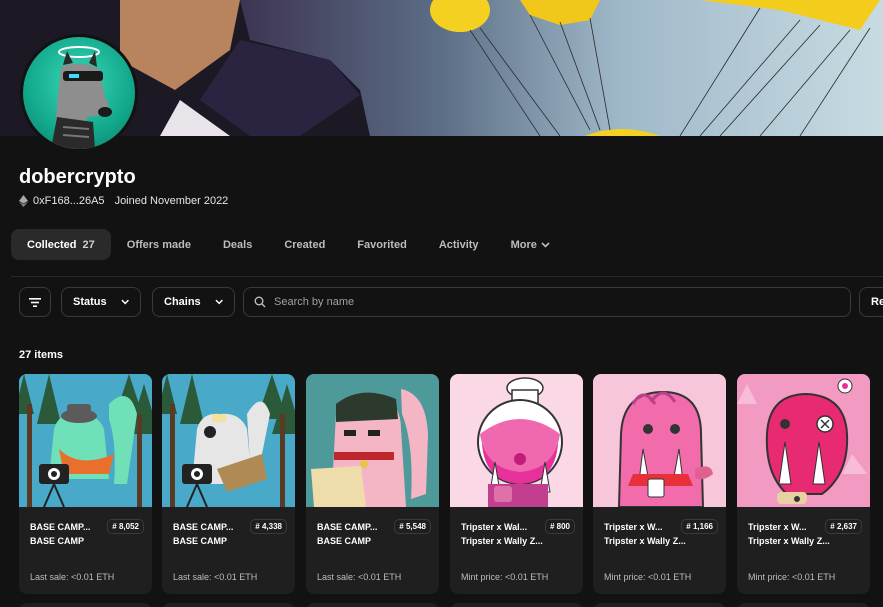 The image size is (883, 607). What do you see at coordinates (877, 302) in the screenshot?
I see `sort-dropdown-label: Re` at bounding box center [877, 302].